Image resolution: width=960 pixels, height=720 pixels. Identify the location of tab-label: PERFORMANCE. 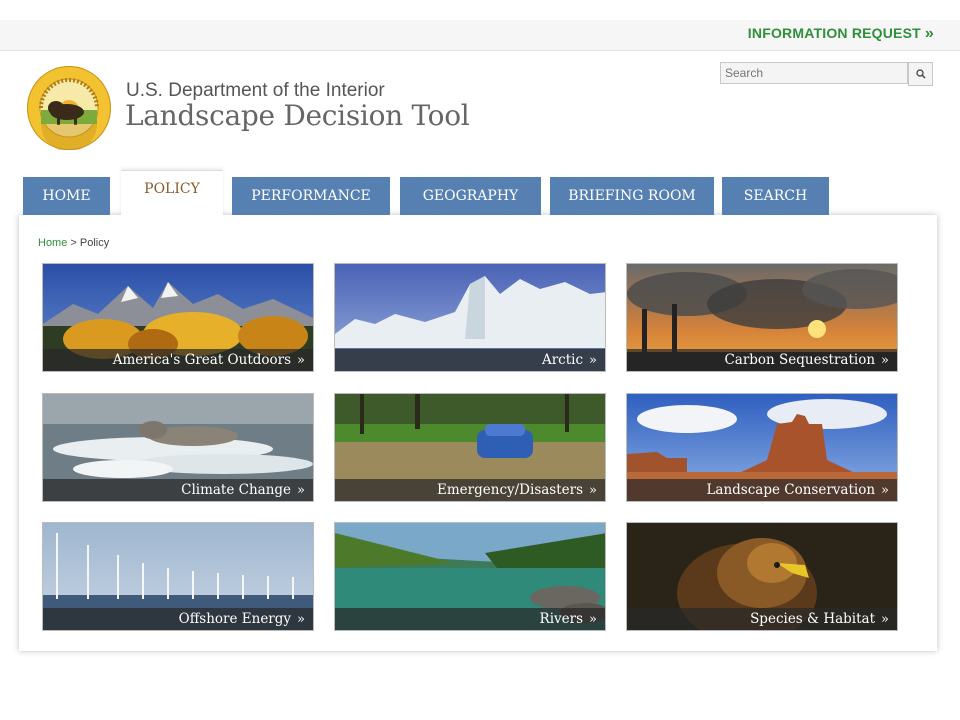
(311, 196).